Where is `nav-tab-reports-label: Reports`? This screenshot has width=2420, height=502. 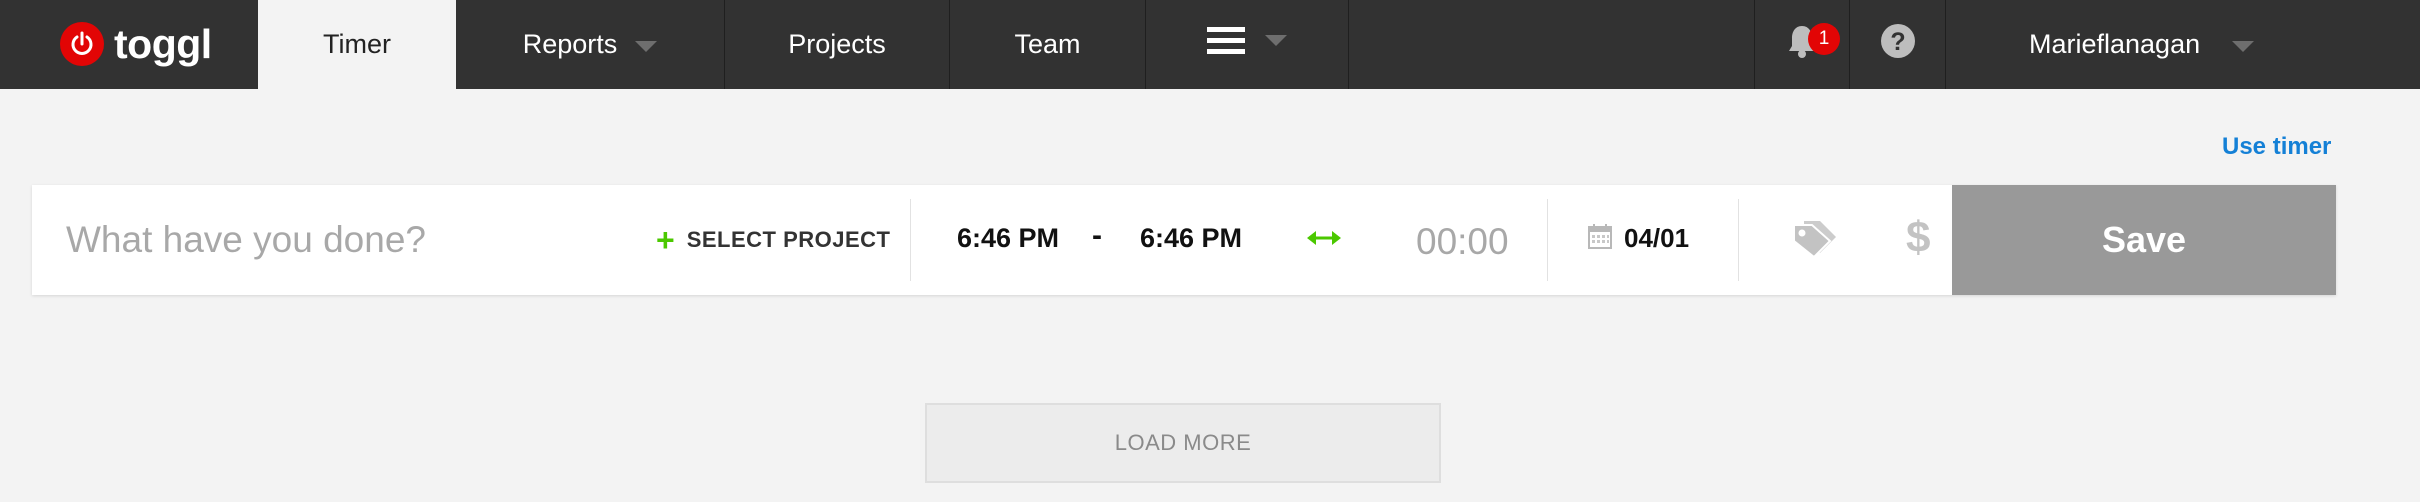
nav-tab-reports-label: Reports is located at coordinates (570, 44).